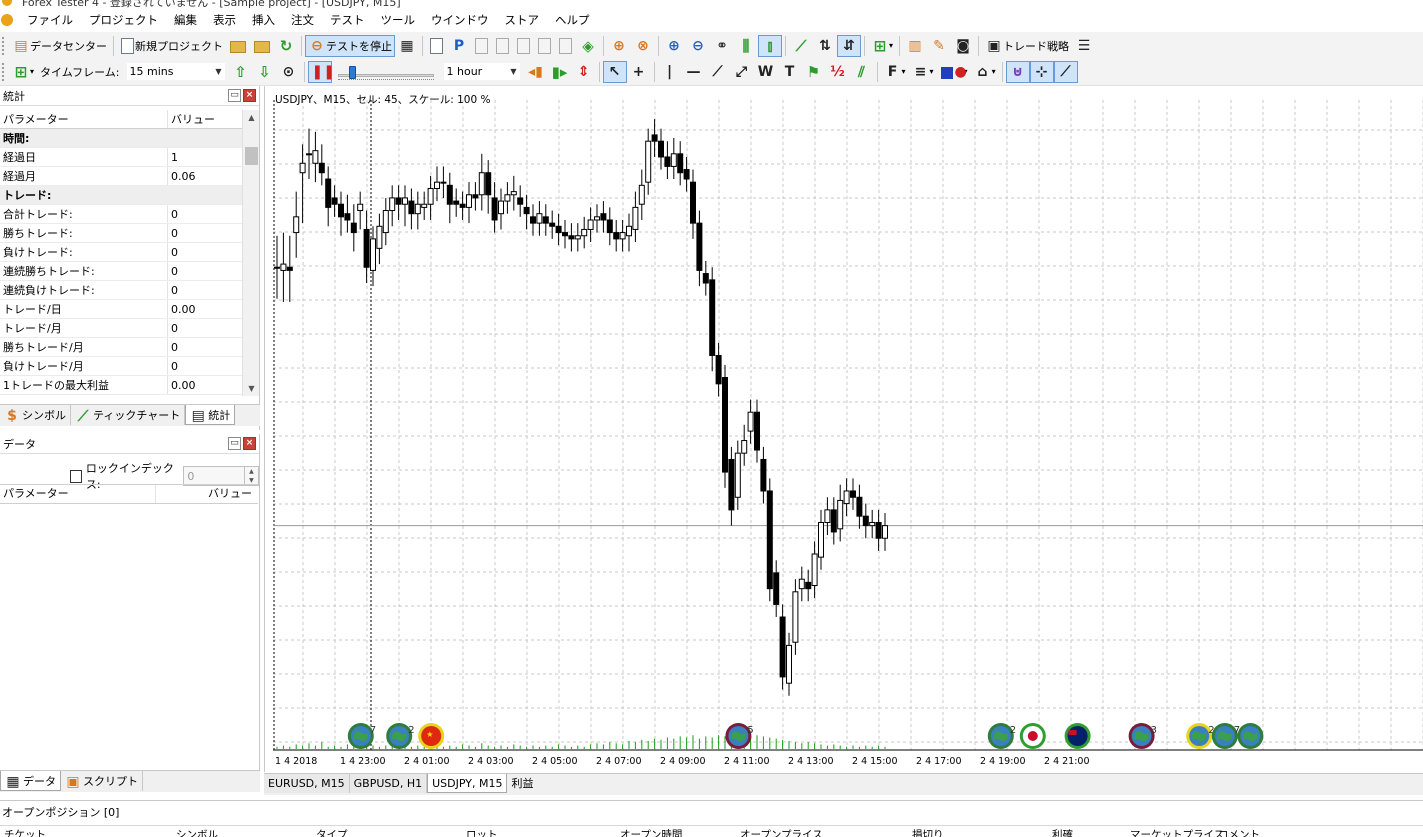  I want to click on shapes-button: ⌂ ▾, so click(985, 72).